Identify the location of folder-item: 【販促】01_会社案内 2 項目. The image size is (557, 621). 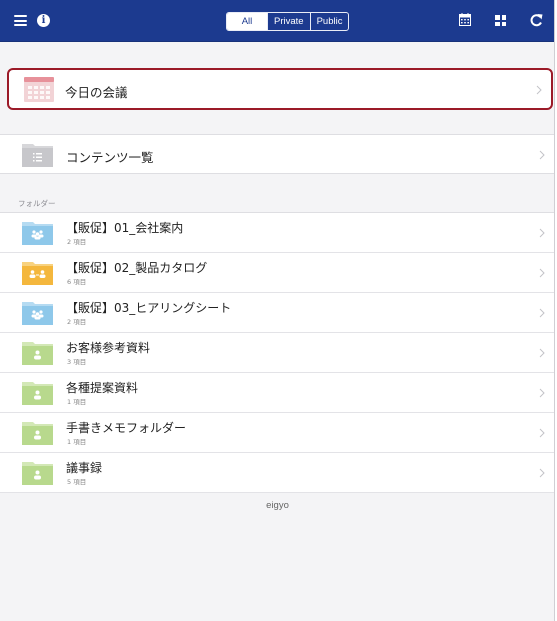
(277, 233).